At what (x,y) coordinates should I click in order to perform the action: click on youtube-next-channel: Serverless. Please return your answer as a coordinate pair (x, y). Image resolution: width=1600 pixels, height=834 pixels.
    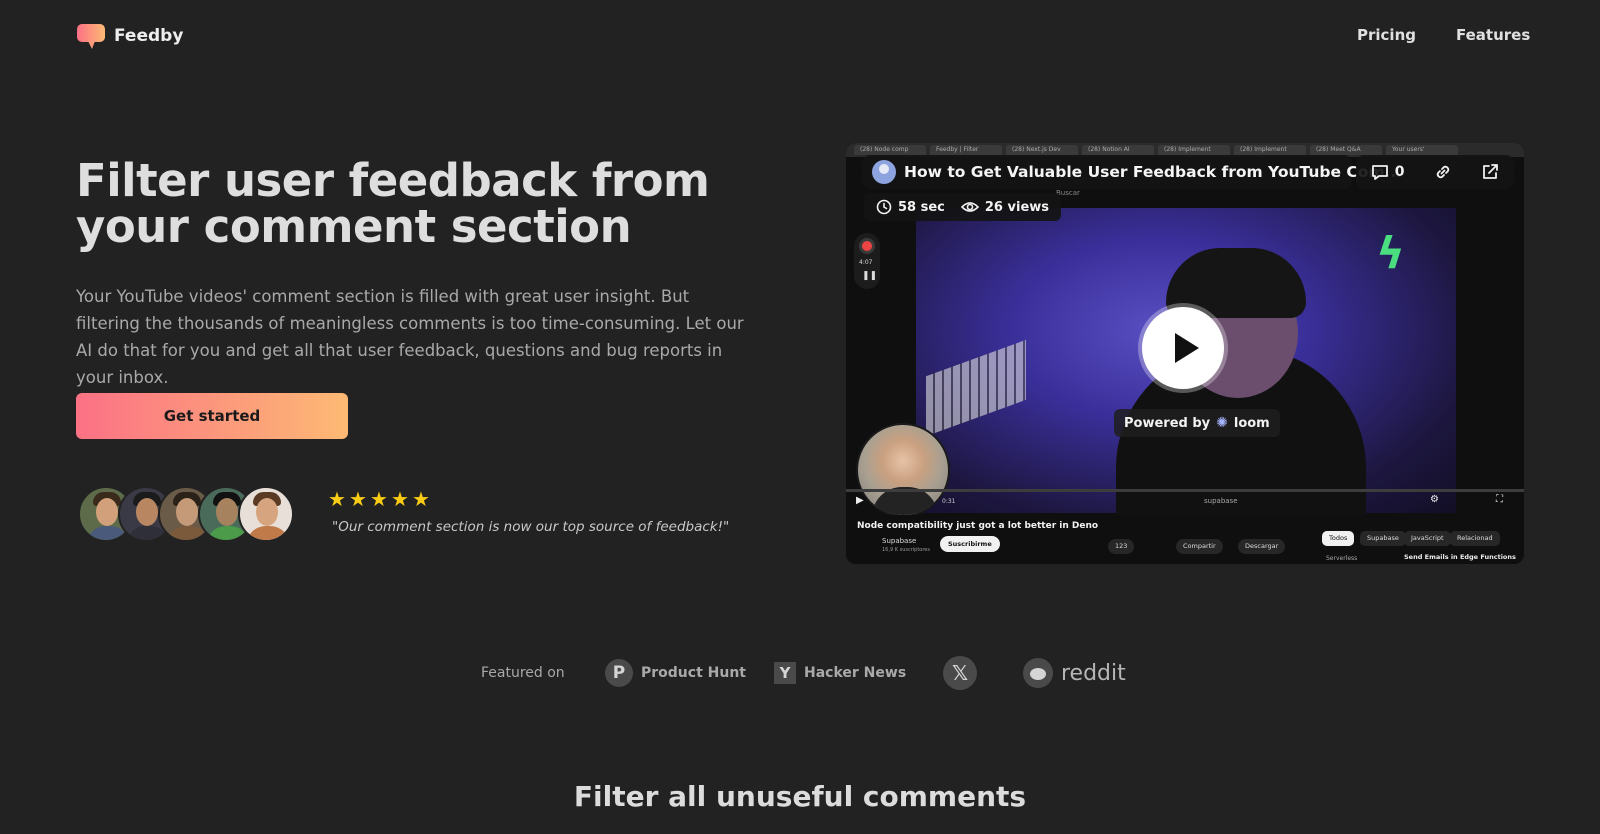
    Looking at the image, I should click on (1342, 558).